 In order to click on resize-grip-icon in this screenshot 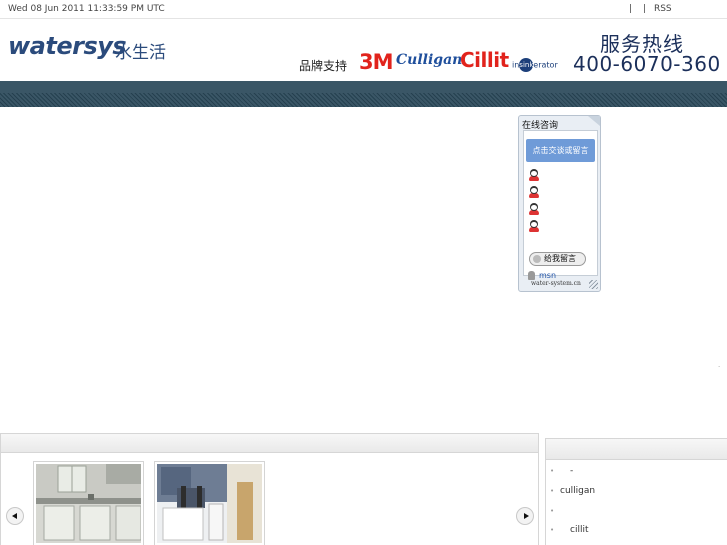, I will do `click(593, 284)`.